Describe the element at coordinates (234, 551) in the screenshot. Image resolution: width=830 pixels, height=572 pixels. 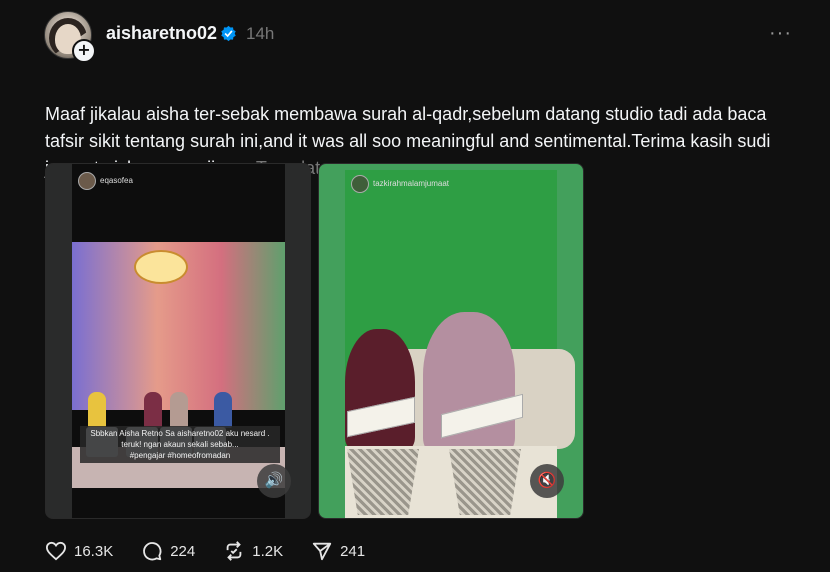
I see `repost-icon` at that location.